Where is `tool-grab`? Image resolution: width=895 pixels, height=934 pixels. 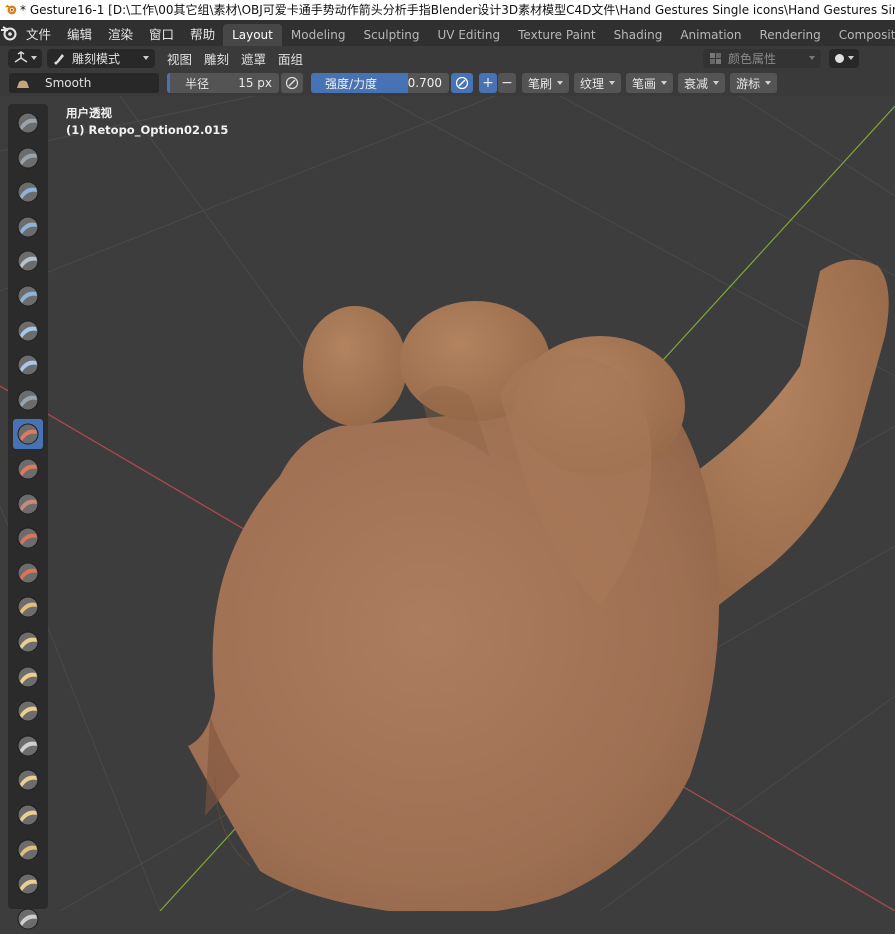
tool-grab is located at coordinates (28, 642).